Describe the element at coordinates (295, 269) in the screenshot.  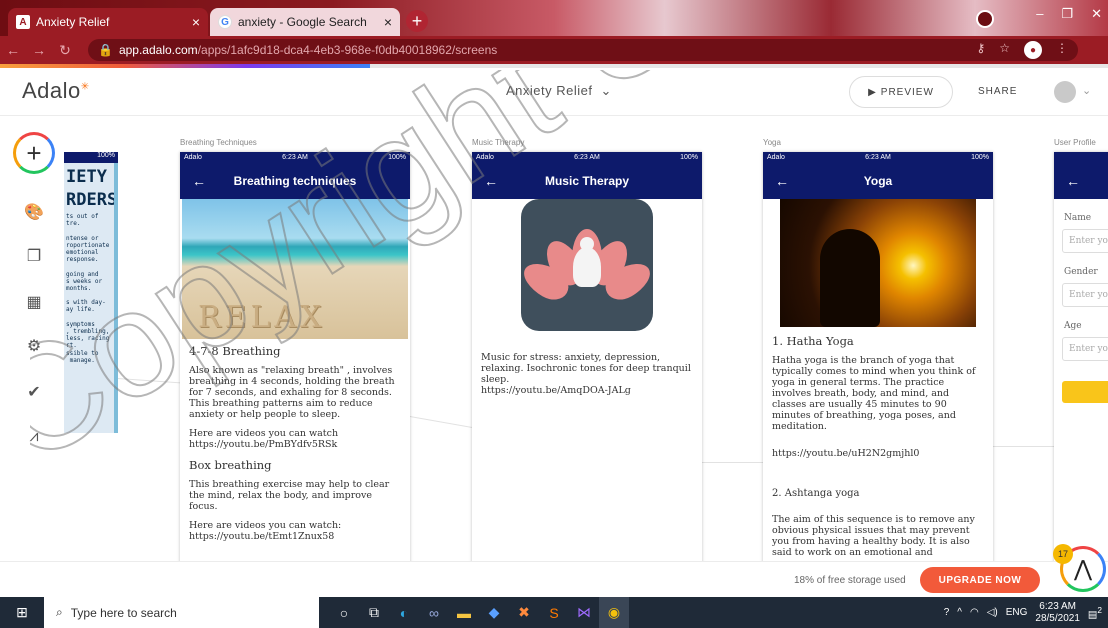
I see `relax-beach-image: RELAX` at that location.